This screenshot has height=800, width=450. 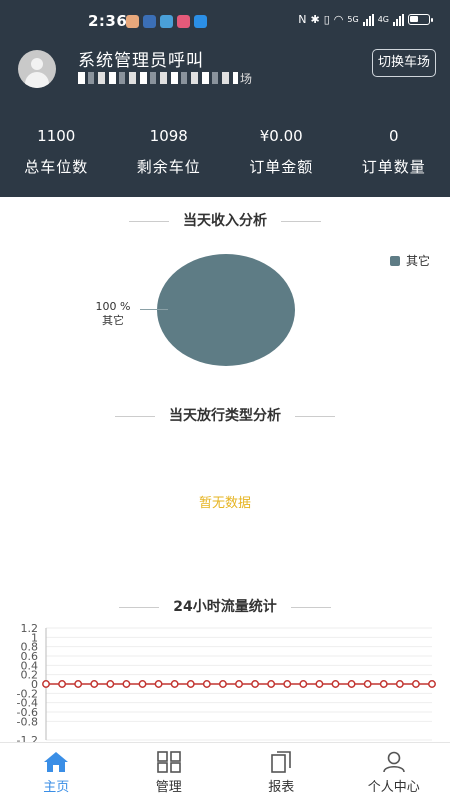 What do you see at coordinates (383, 19) in the screenshot?
I see `network-4g-label: 4G` at bounding box center [383, 19].